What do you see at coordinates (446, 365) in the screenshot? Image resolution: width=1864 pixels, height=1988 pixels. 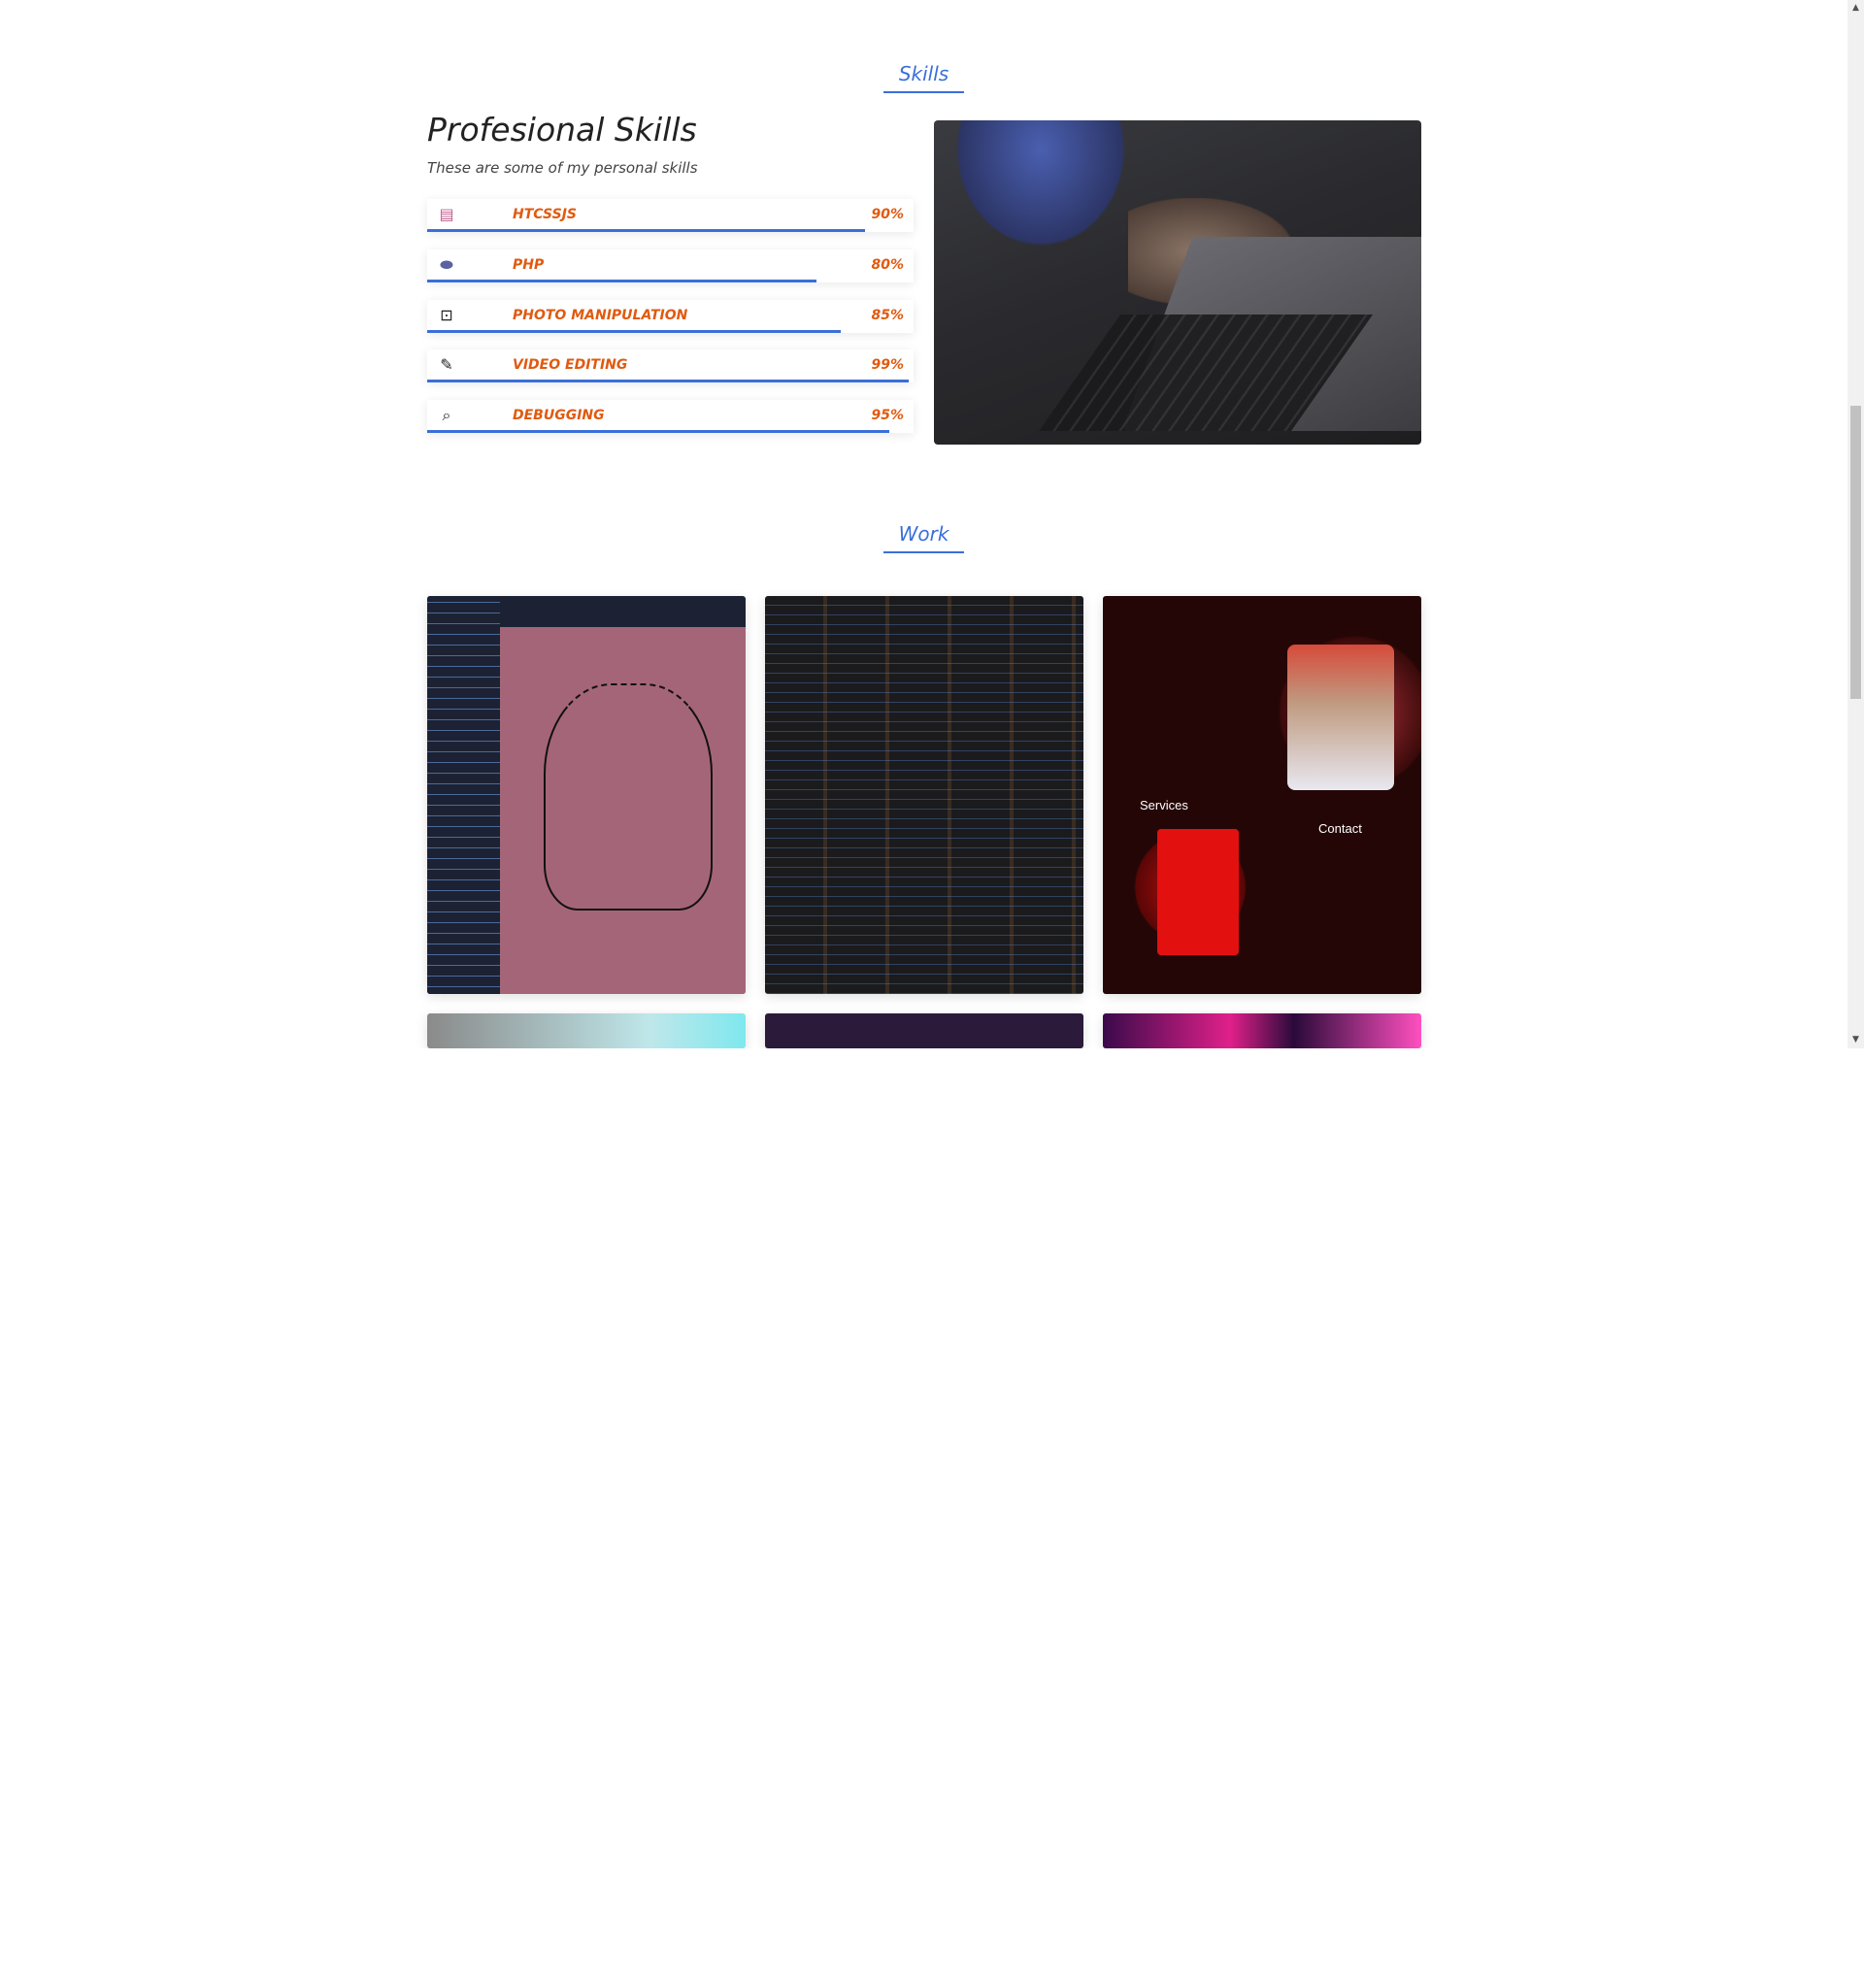 I see `edit-icon: ✎` at bounding box center [446, 365].